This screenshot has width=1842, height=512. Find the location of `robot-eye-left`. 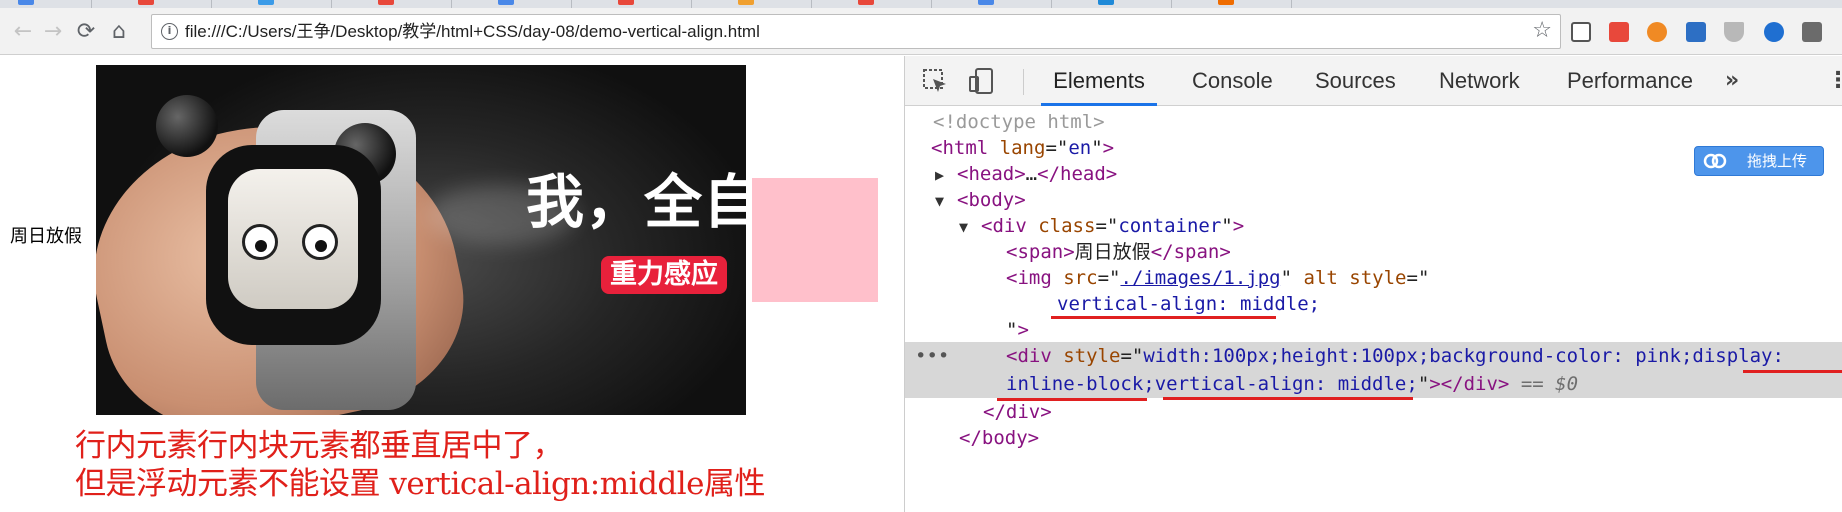

robot-eye-left is located at coordinates (260, 242).